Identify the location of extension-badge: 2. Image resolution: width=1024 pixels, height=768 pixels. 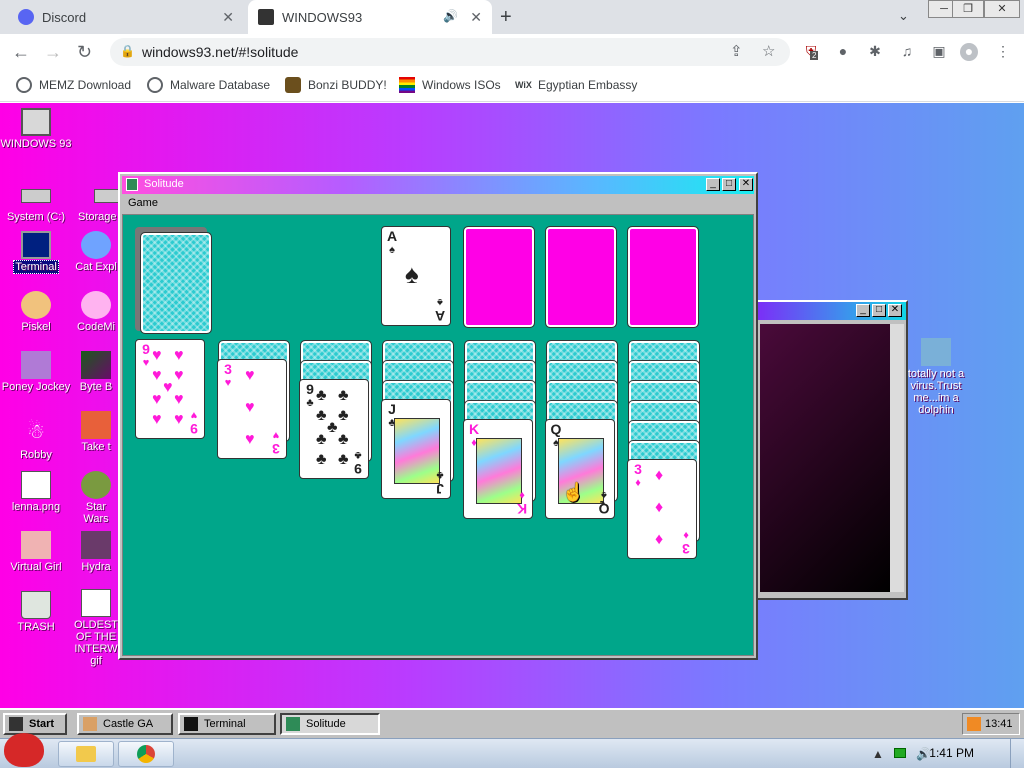
(814, 55).